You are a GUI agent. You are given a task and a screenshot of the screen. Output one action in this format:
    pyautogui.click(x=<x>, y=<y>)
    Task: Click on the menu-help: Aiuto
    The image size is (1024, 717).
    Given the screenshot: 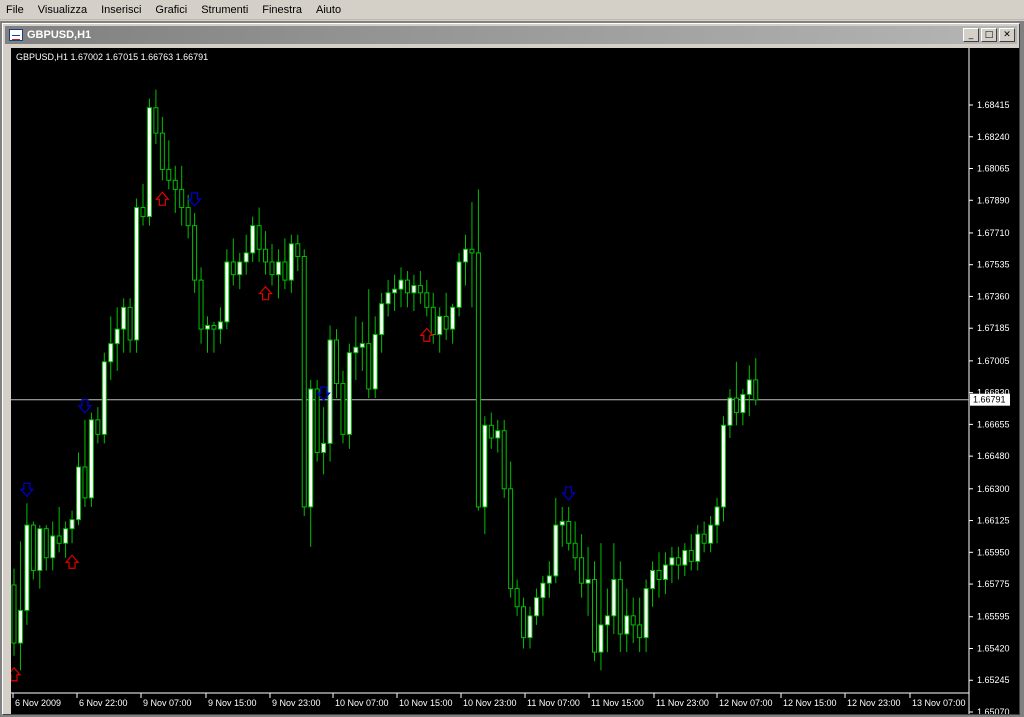 What is the action you would take?
    pyautogui.click(x=329, y=10)
    